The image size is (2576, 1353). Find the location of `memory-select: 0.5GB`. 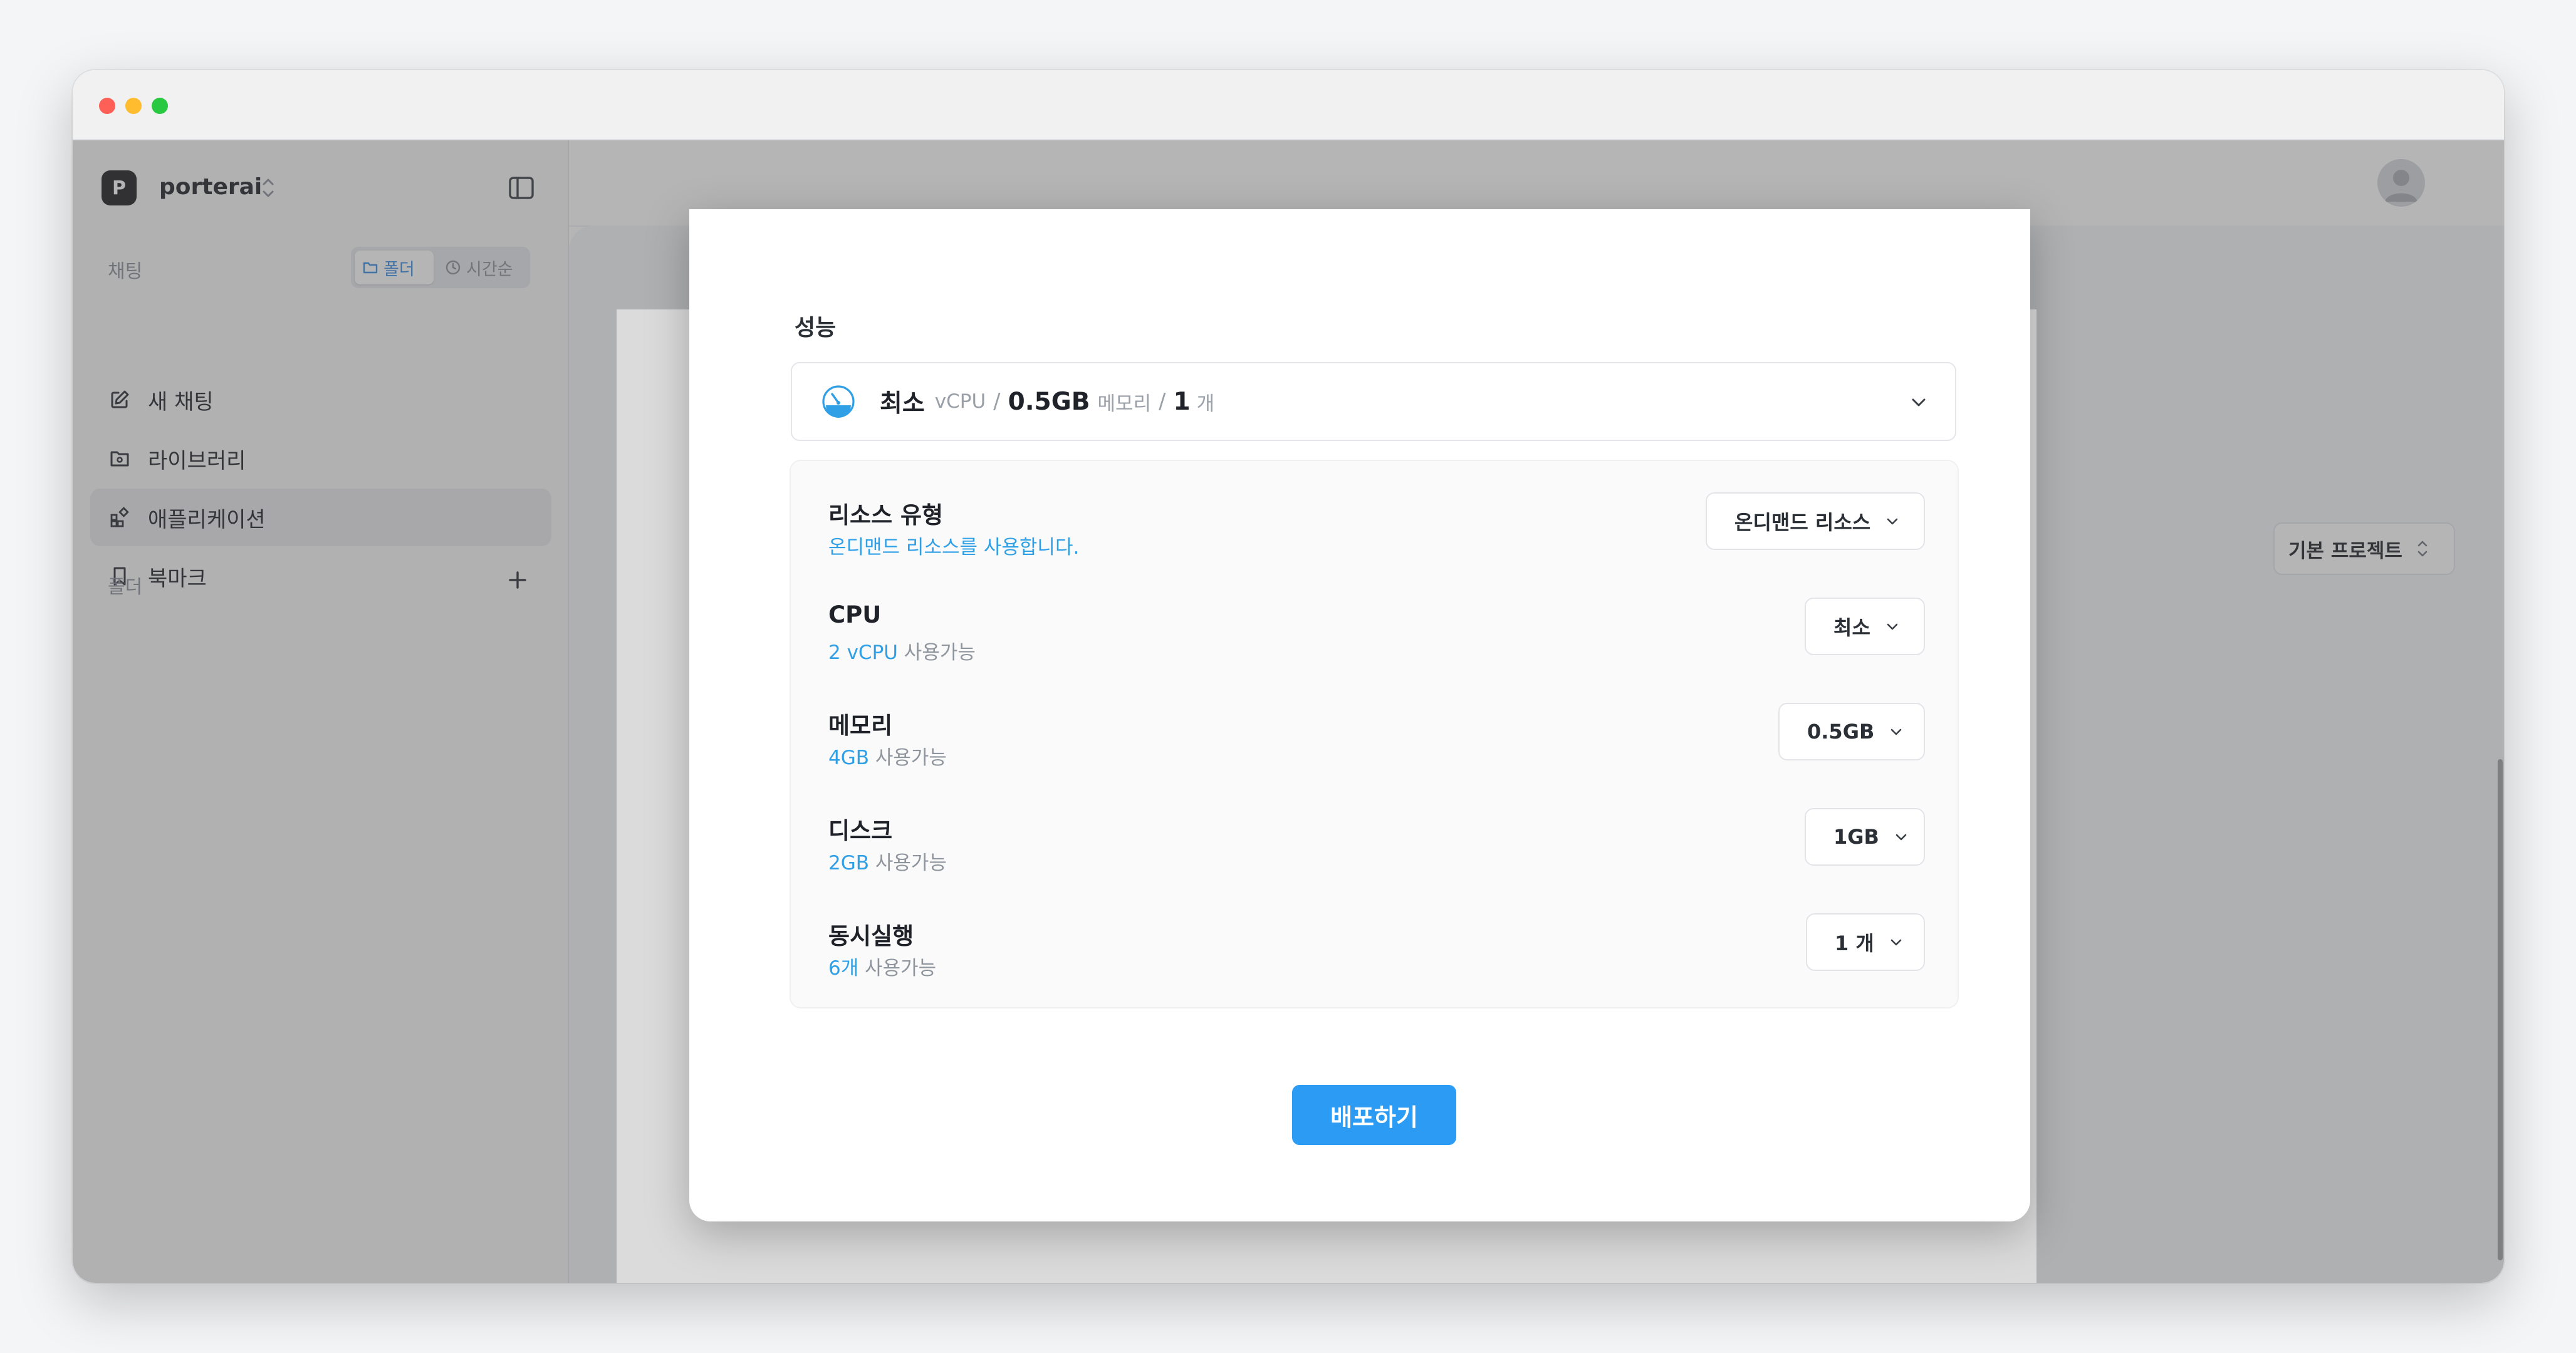

memory-select: 0.5GB is located at coordinates (1851, 731).